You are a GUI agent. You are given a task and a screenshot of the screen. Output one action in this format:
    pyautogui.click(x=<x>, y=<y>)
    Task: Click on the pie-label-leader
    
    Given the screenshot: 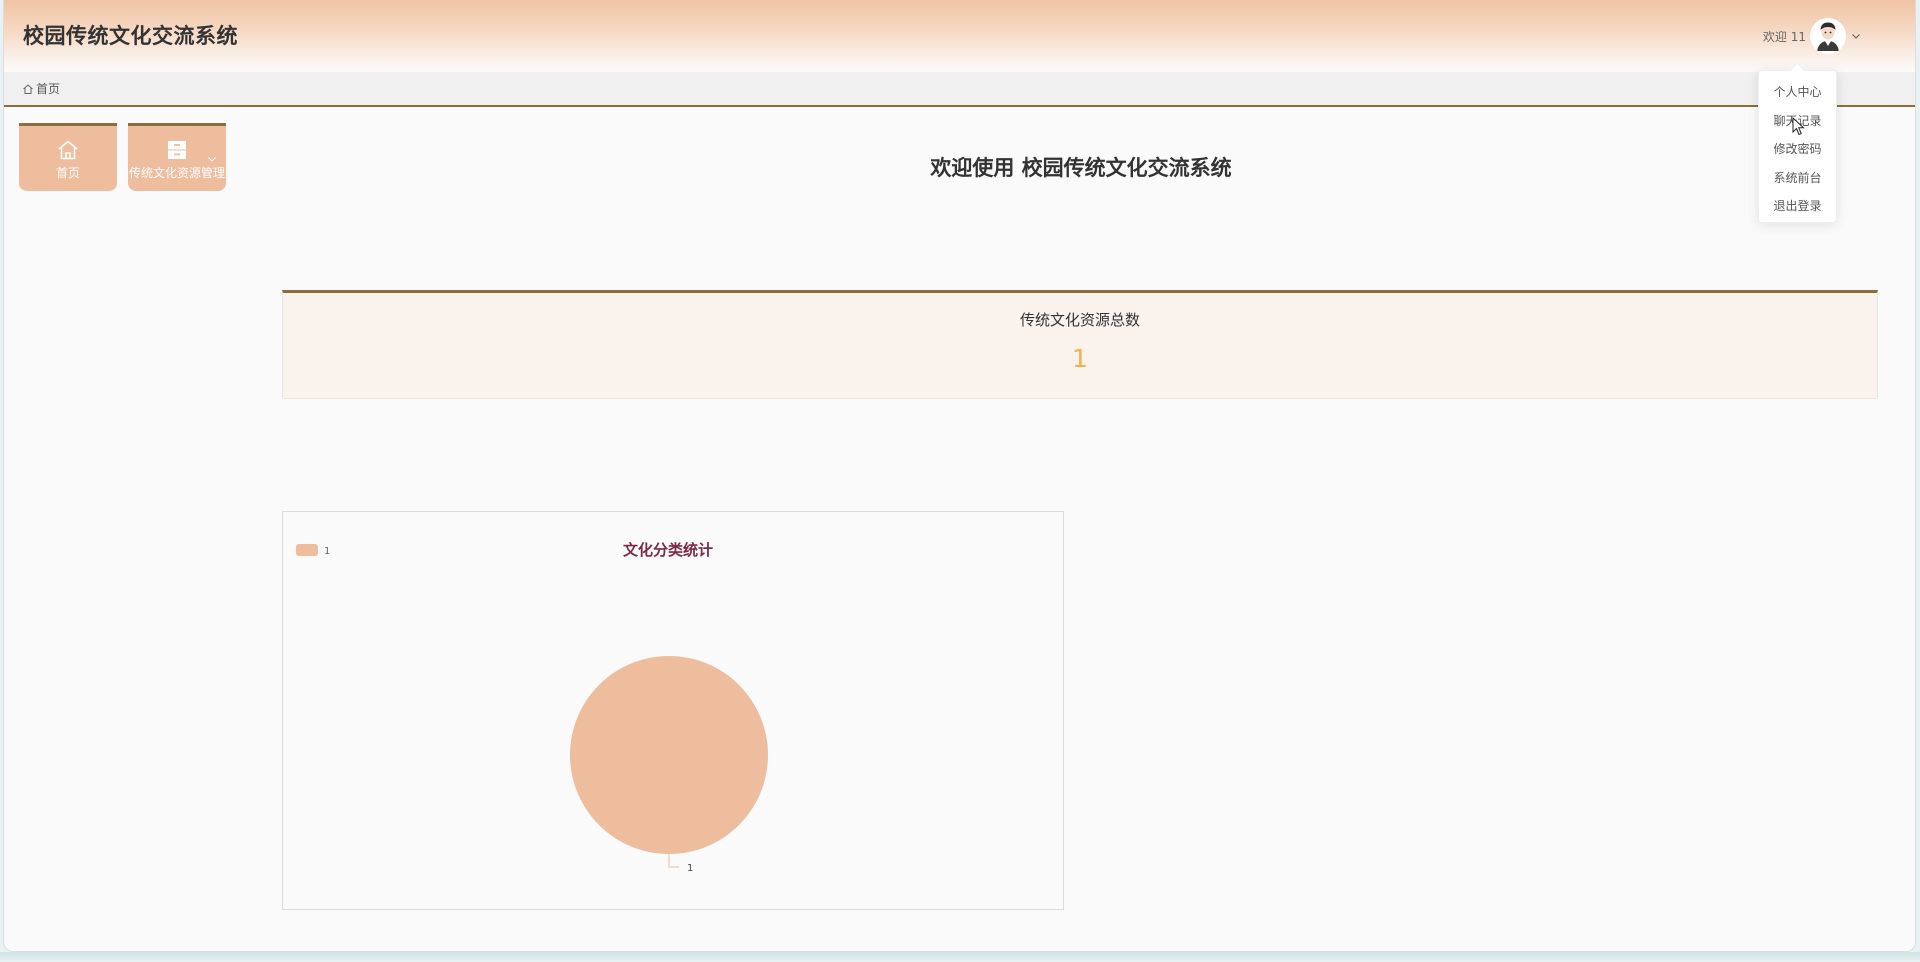 What is the action you would take?
    pyautogui.click(x=673, y=861)
    